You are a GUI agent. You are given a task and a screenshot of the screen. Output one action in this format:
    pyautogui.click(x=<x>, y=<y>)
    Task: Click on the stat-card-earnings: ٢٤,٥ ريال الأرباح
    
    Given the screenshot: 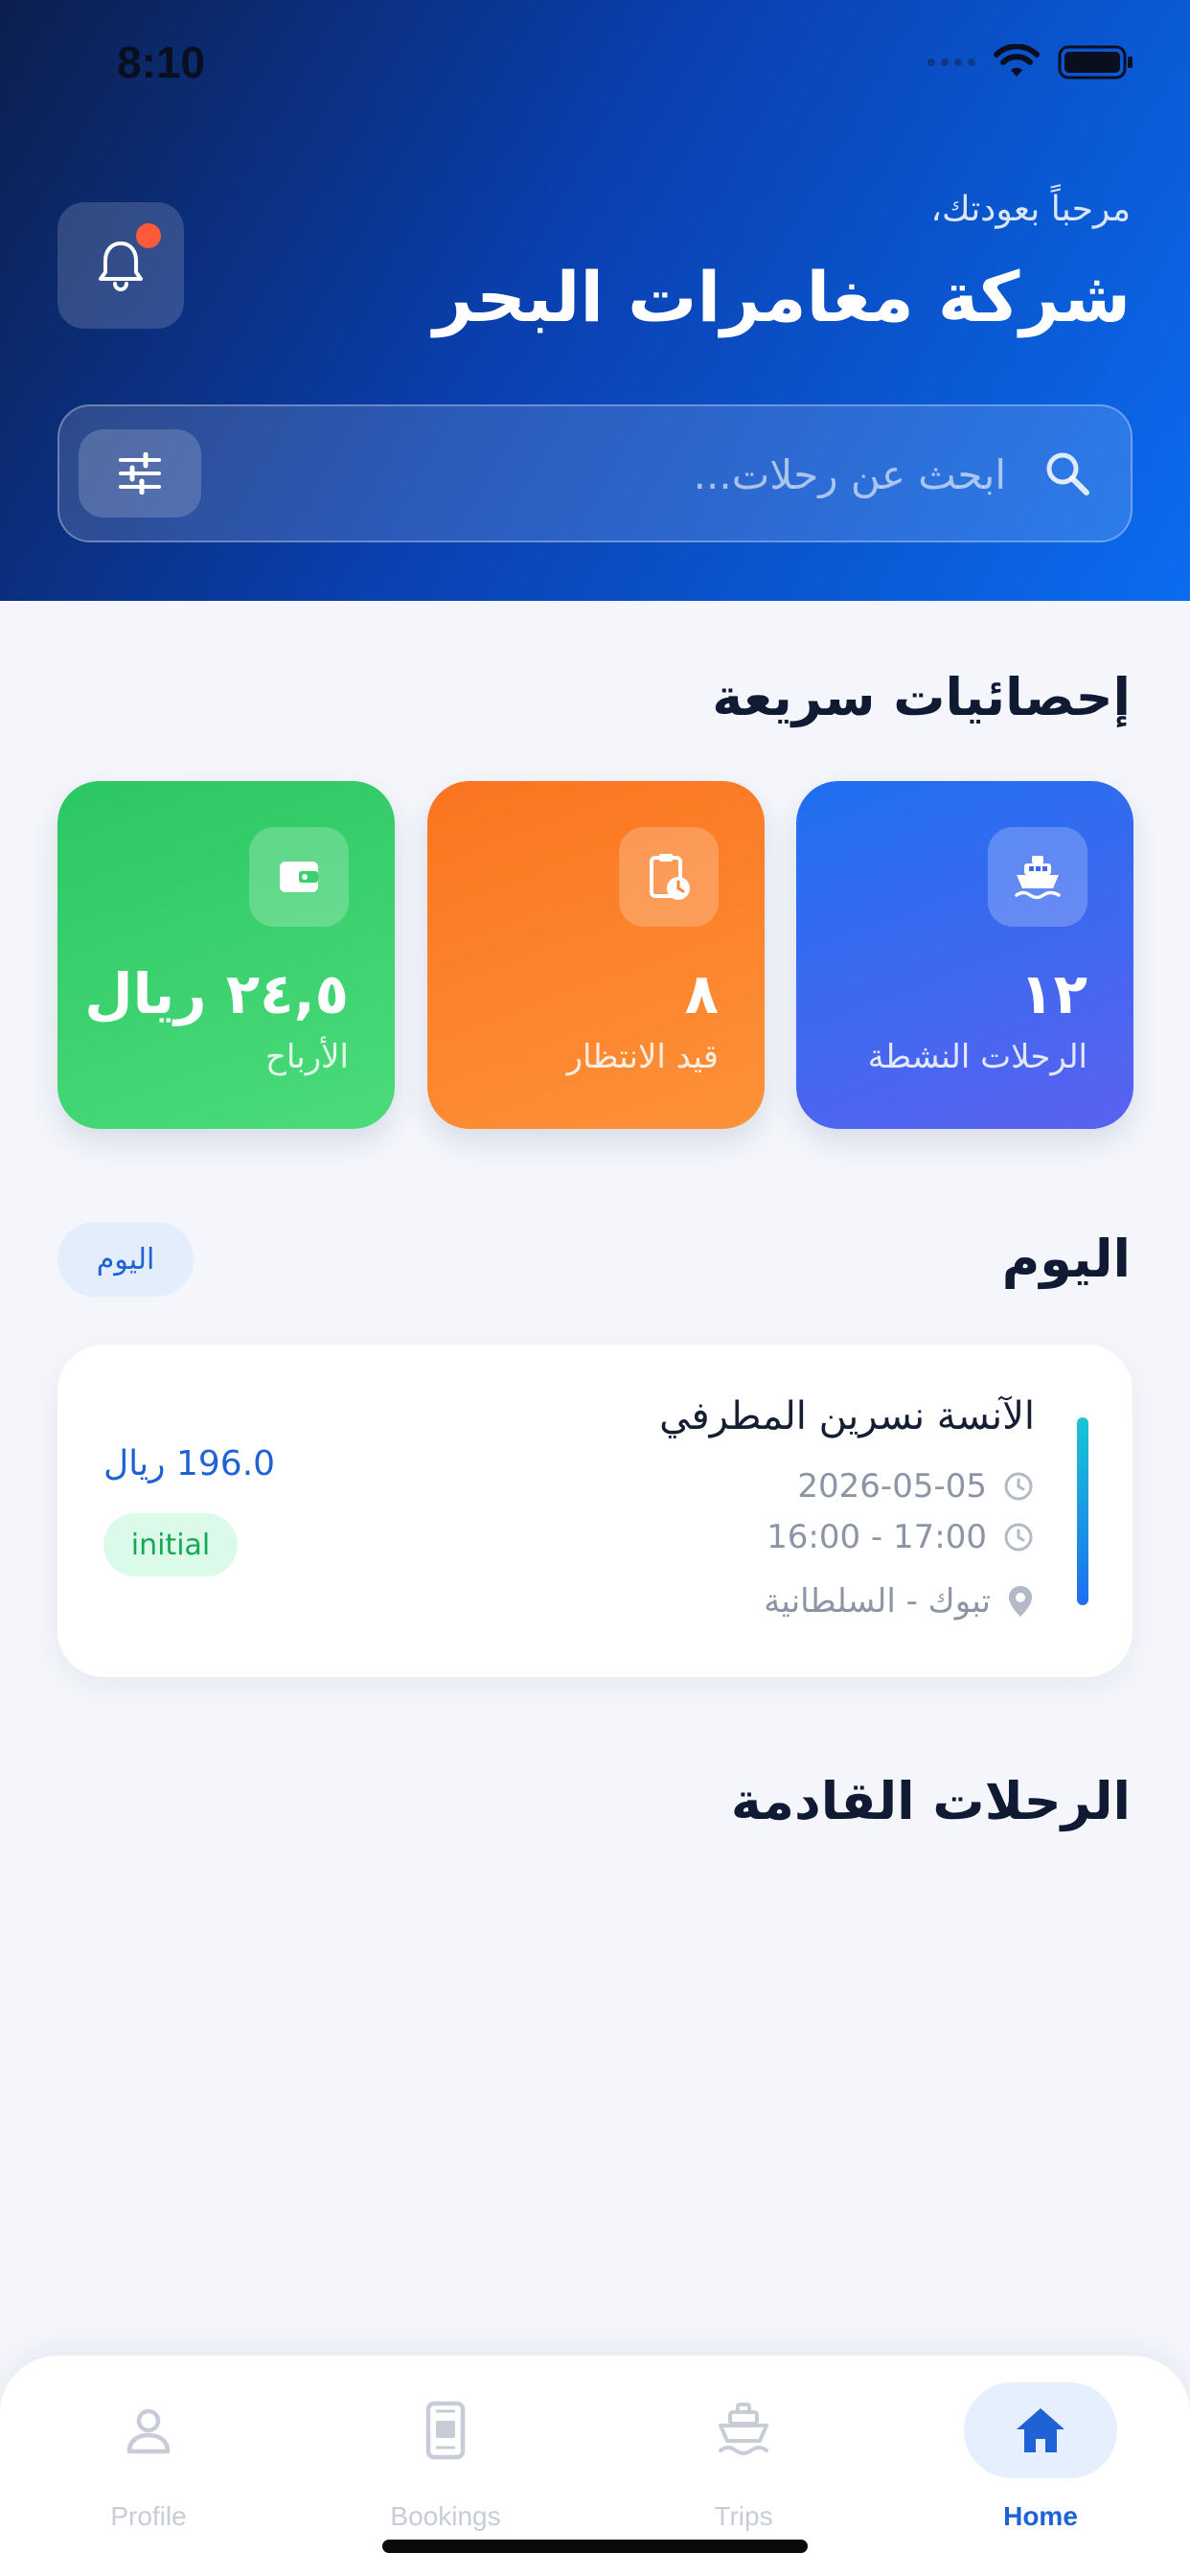 What is the action you would take?
    pyautogui.click(x=226, y=955)
    